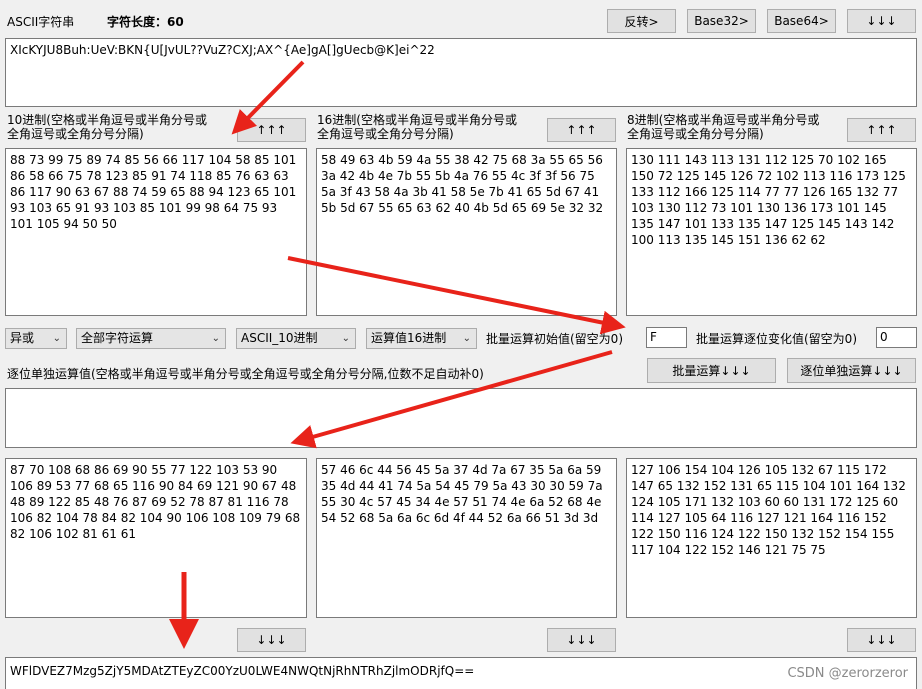 Image resolution: width=922 pixels, height=689 pixels. Describe the element at coordinates (581, 640) in the screenshot. I see `result-hex-down-button: ↓↓↓` at that location.